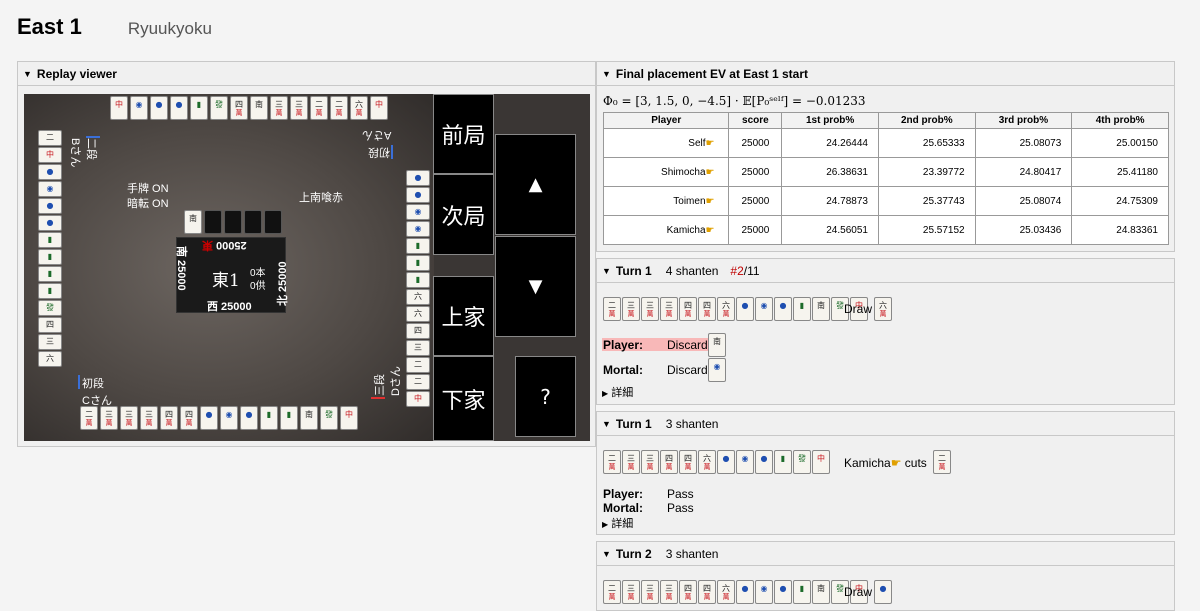 This screenshot has height=611, width=1200. I want to click on drawn-tile: ●, so click(883, 592).